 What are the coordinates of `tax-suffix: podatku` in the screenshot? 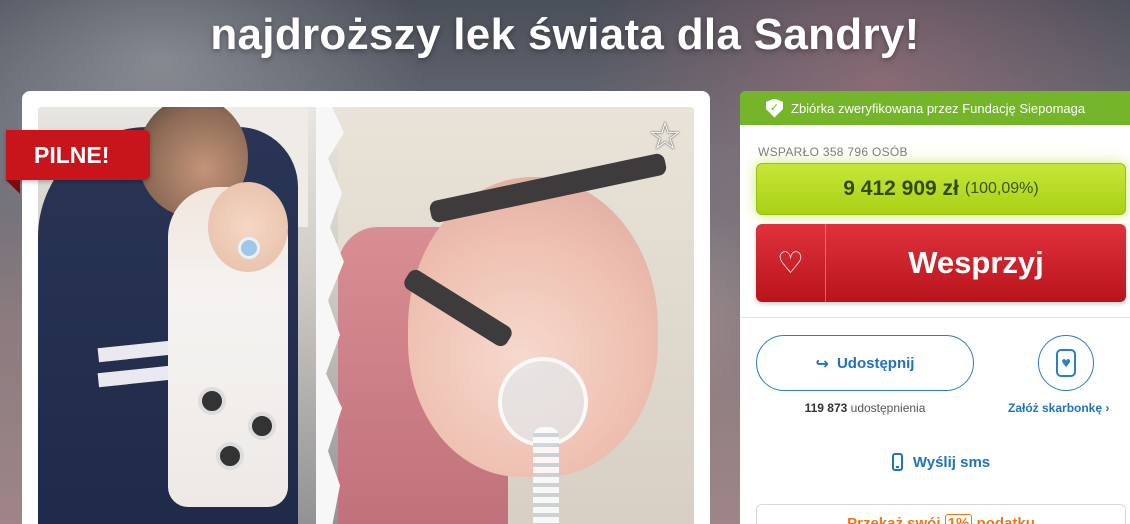 It's located at (1005, 519).